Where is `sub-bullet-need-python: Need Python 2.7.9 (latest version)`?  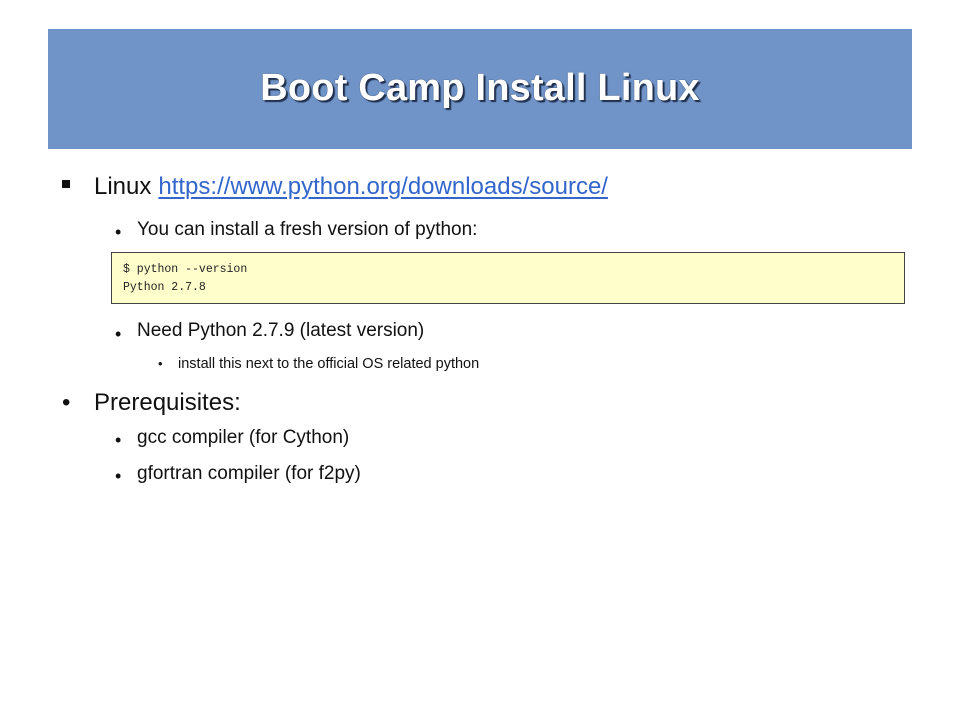
sub-bullet-need-python: Need Python 2.7.9 (latest version) is located at coordinates (281, 330).